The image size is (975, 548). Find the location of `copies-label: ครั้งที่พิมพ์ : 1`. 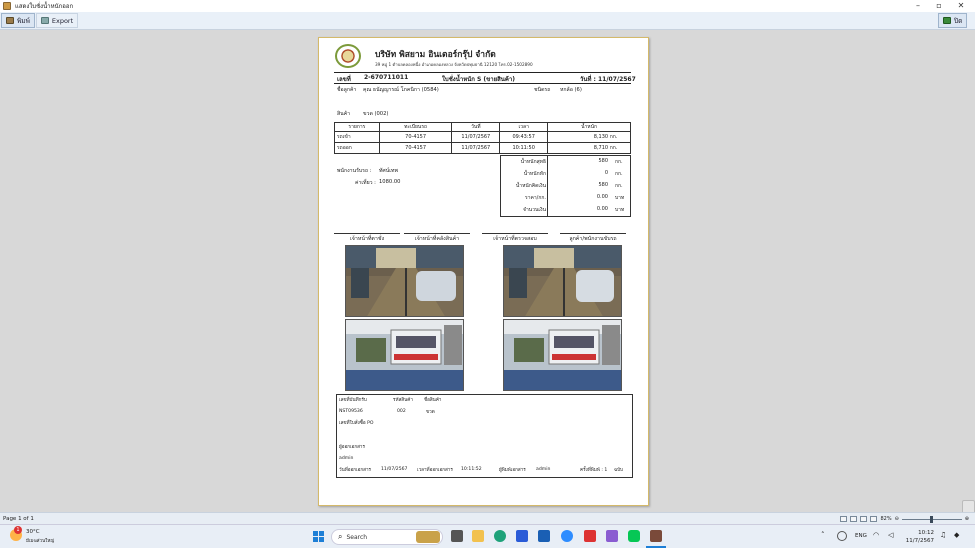

copies-label: ครั้งที่พิมพ์ : 1 is located at coordinates (594, 470).